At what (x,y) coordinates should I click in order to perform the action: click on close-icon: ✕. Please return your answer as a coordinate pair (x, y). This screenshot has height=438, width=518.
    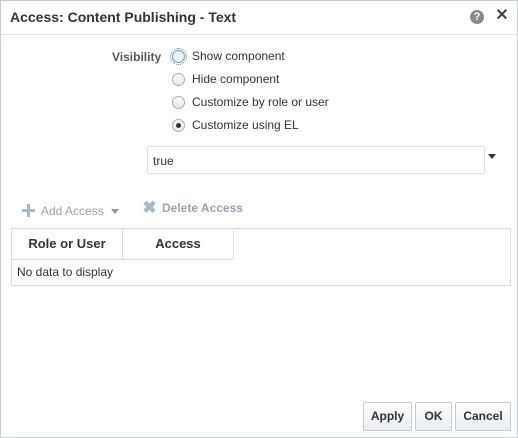
    Looking at the image, I should click on (502, 16).